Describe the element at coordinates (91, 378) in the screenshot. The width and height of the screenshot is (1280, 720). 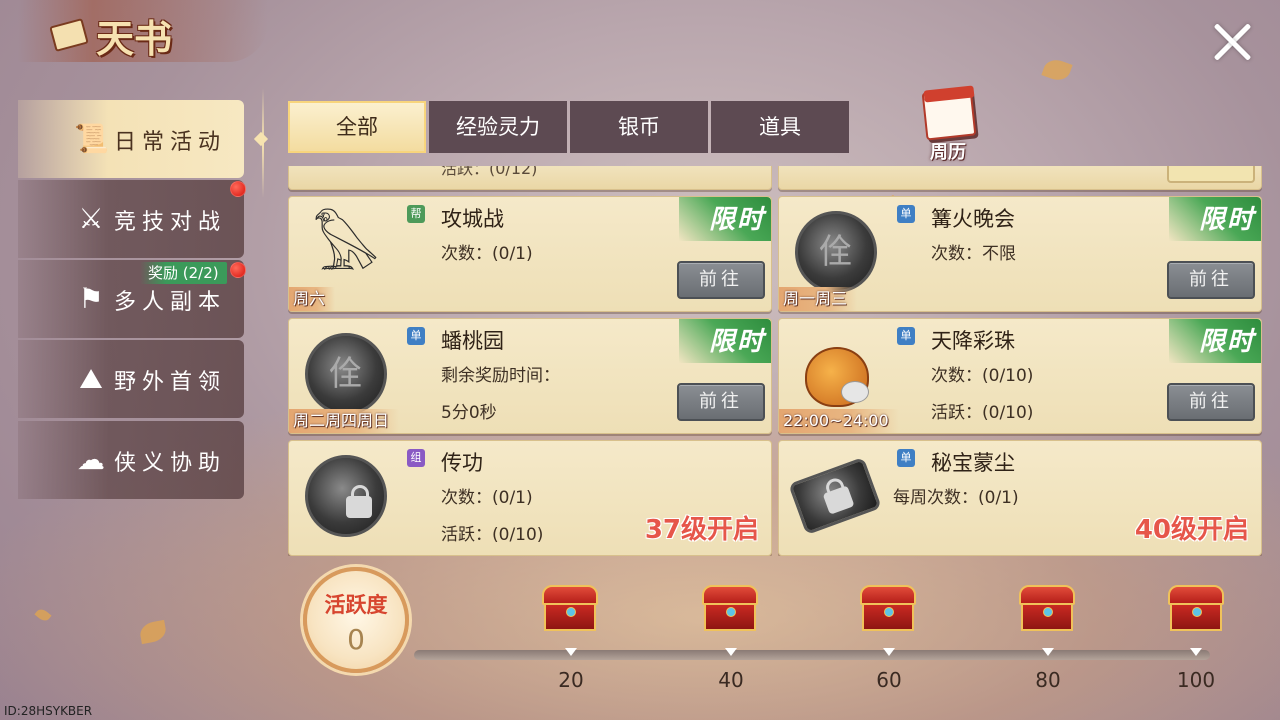
I see `mountain-icon: ⛰` at that location.